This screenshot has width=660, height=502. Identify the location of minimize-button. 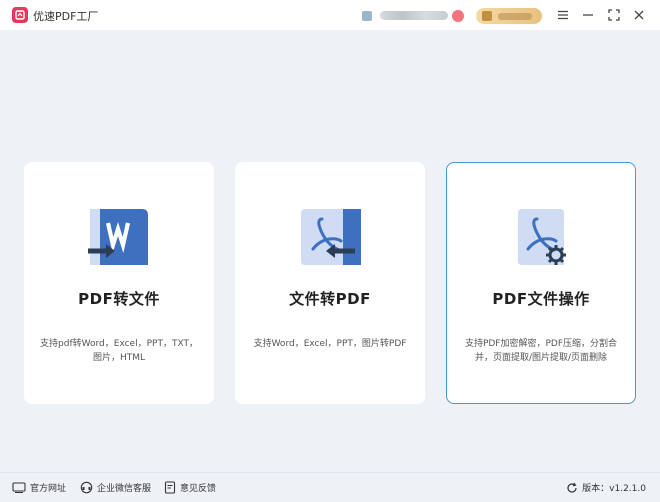
(588, 15).